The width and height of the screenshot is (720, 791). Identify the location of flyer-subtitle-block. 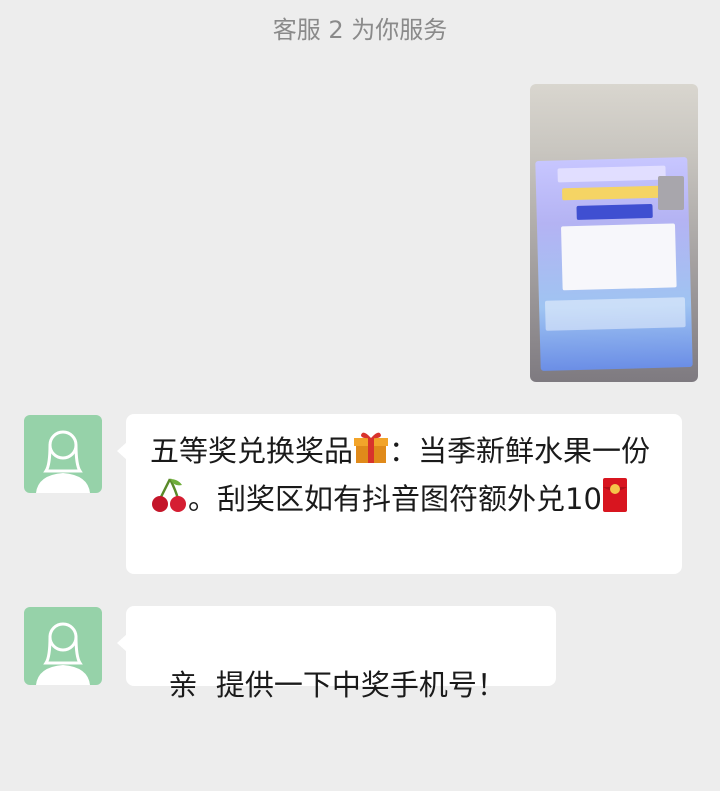
(612, 193).